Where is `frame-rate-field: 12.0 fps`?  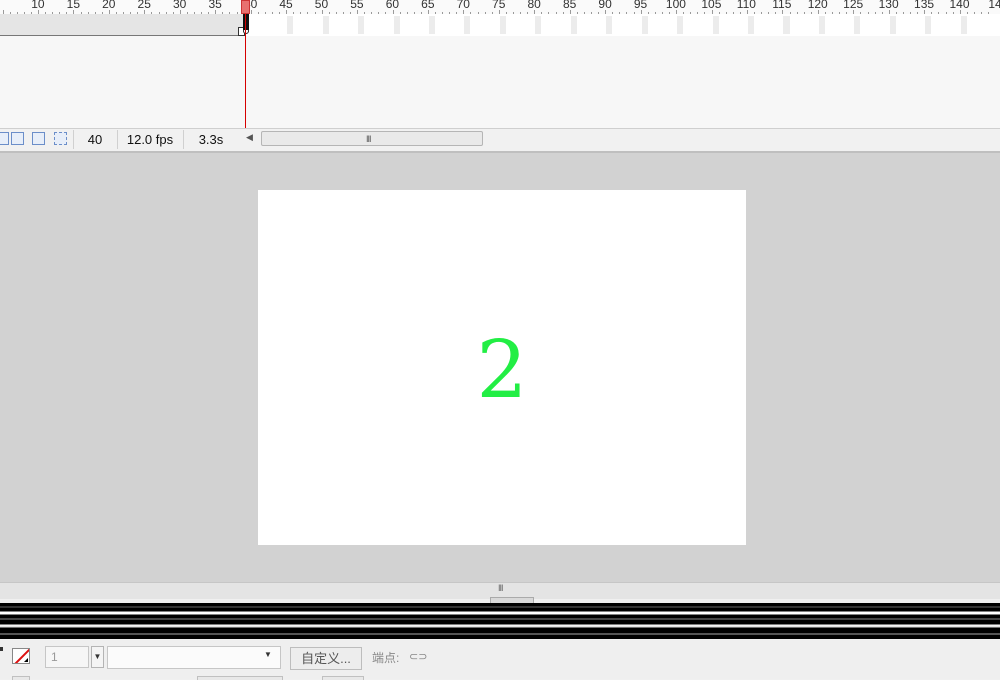
frame-rate-field: 12.0 fps is located at coordinates (149, 139).